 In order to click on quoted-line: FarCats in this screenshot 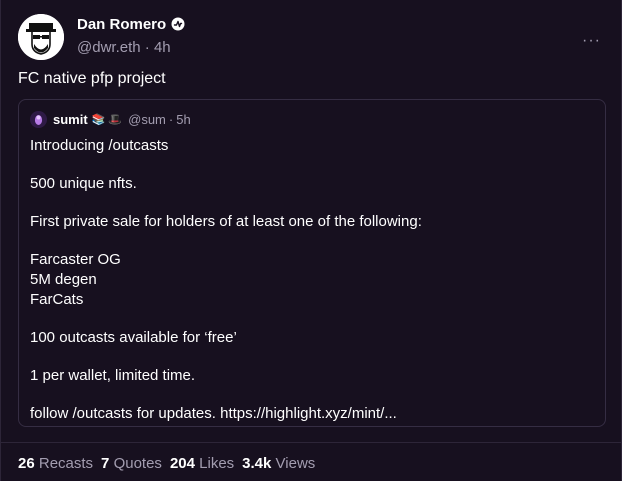, I will do `click(57, 299)`.